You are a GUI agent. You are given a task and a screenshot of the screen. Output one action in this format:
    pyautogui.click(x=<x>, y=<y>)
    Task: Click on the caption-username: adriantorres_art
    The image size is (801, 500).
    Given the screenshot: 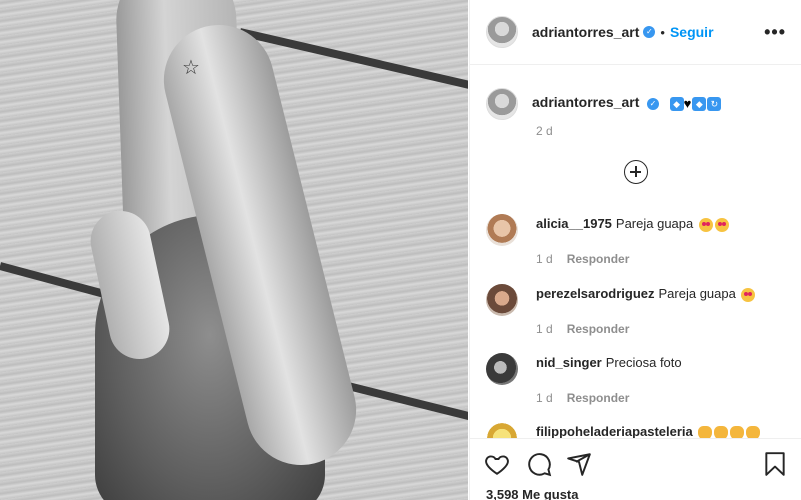 What is the action you would take?
    pyautogui.click(x=585, y=102)
    